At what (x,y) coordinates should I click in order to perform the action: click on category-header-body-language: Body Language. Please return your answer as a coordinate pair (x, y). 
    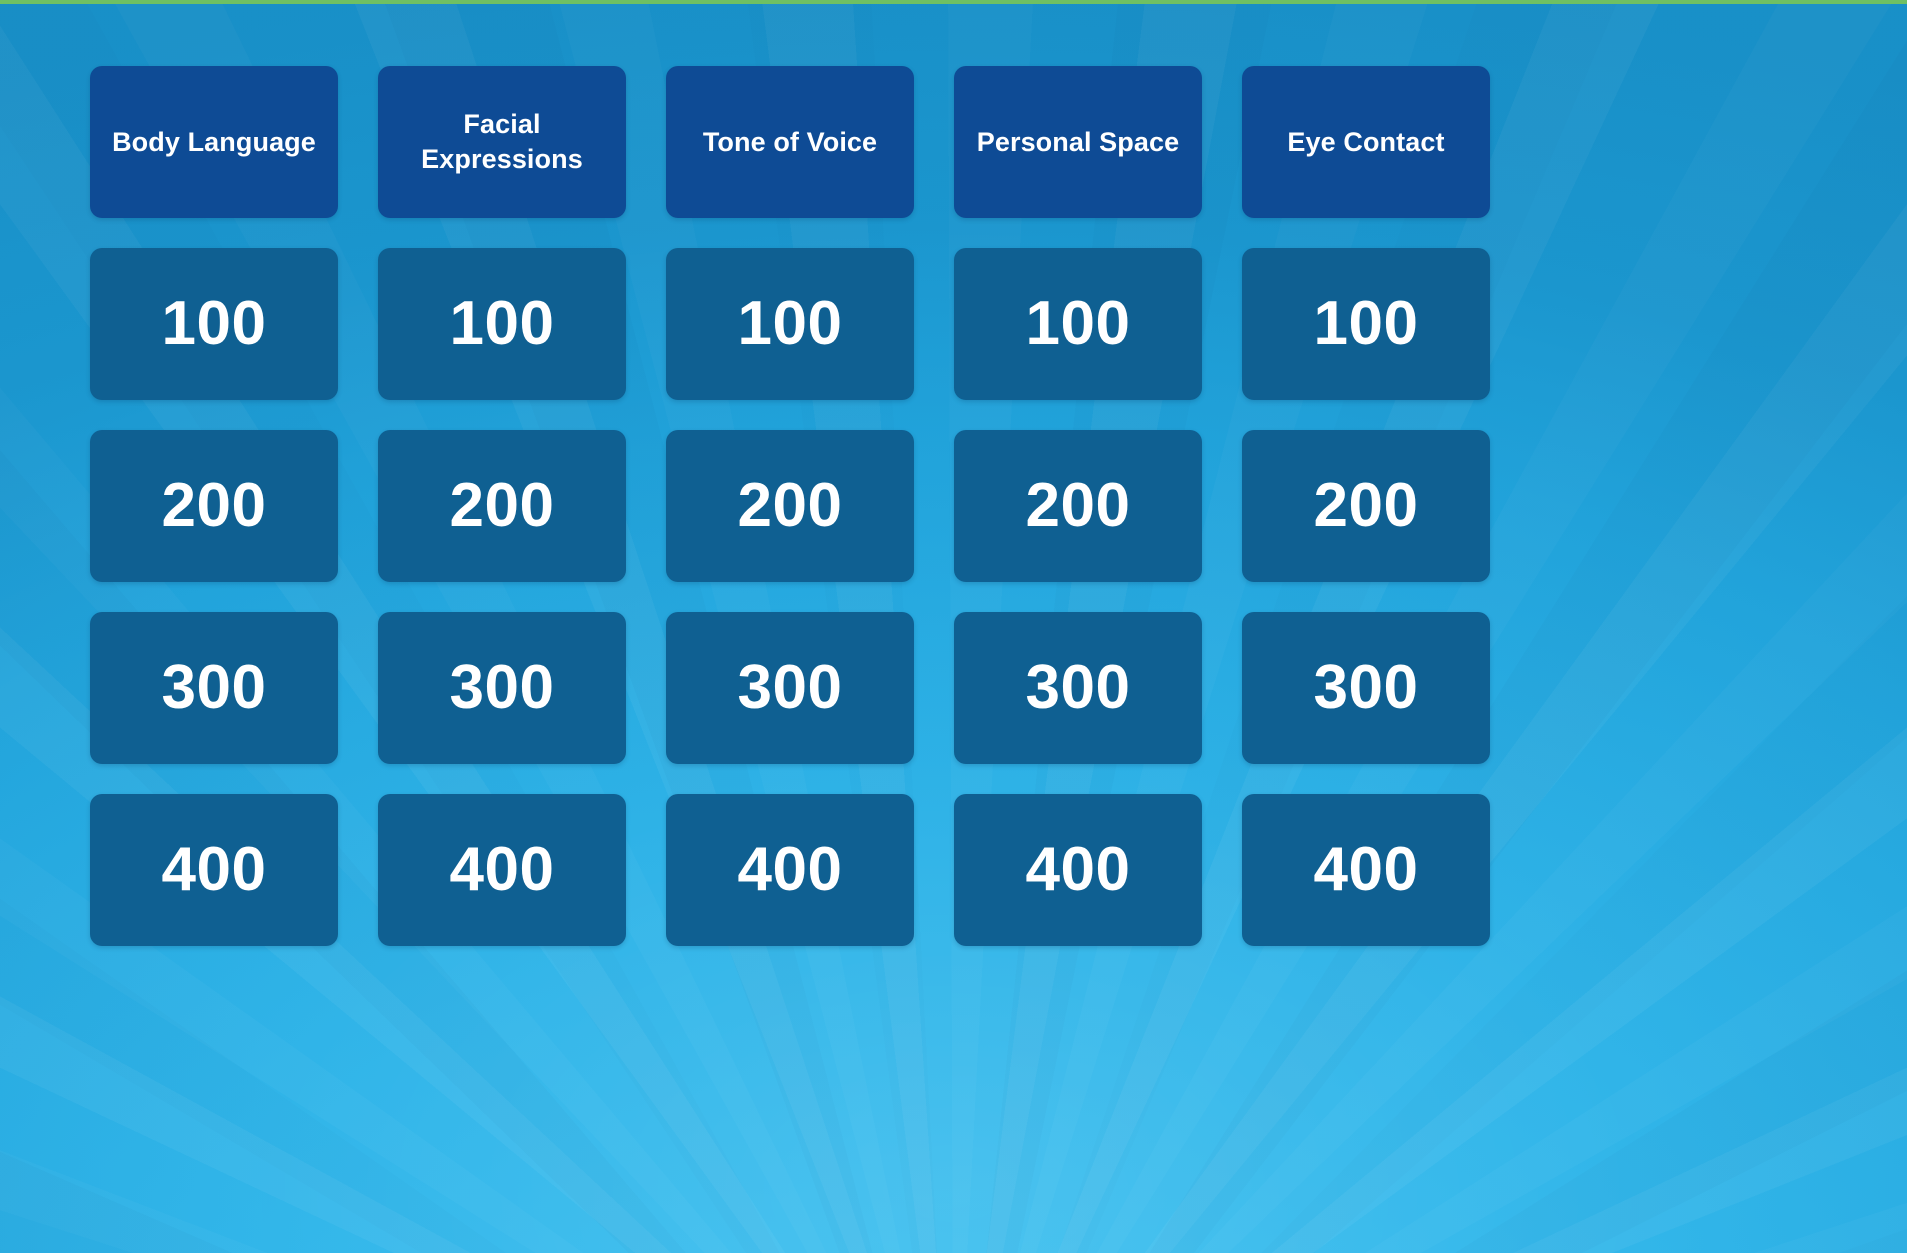
    Looking at the image, I should click on (214, 142).